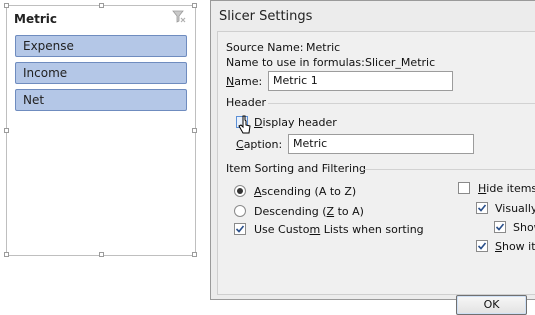 The width and height of the screenshot is (535, 315). What do you see at coordinates (246, 102) in the screenshot?
I see `header-group-title: Header` at bounding box center [246, 102].